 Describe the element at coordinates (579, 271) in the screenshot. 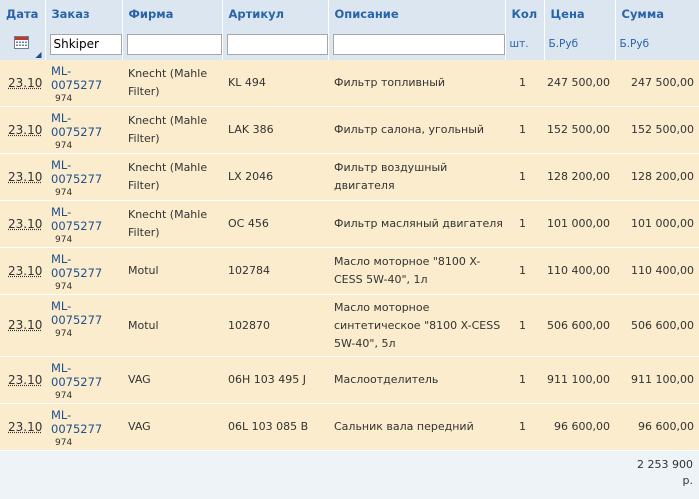

I see `price-cell: 110 400,00` at that location.